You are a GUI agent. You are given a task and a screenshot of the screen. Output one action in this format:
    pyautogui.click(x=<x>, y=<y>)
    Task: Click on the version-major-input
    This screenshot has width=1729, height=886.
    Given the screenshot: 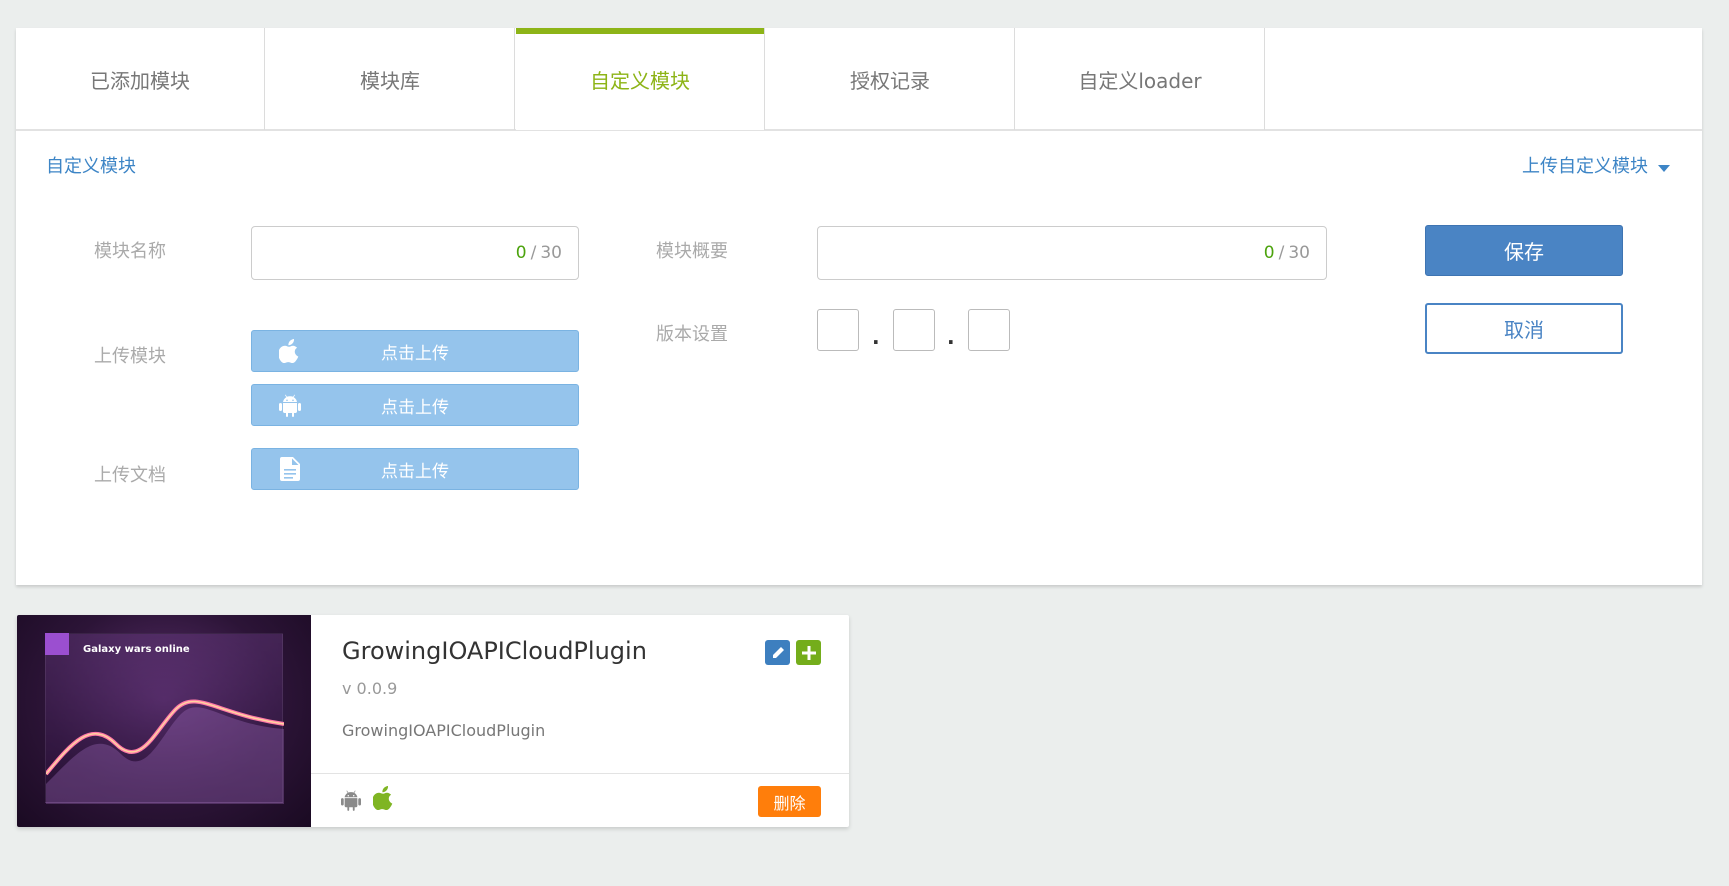 What is the action you would take?
    pyautogui.click(x=838, y=330)
    